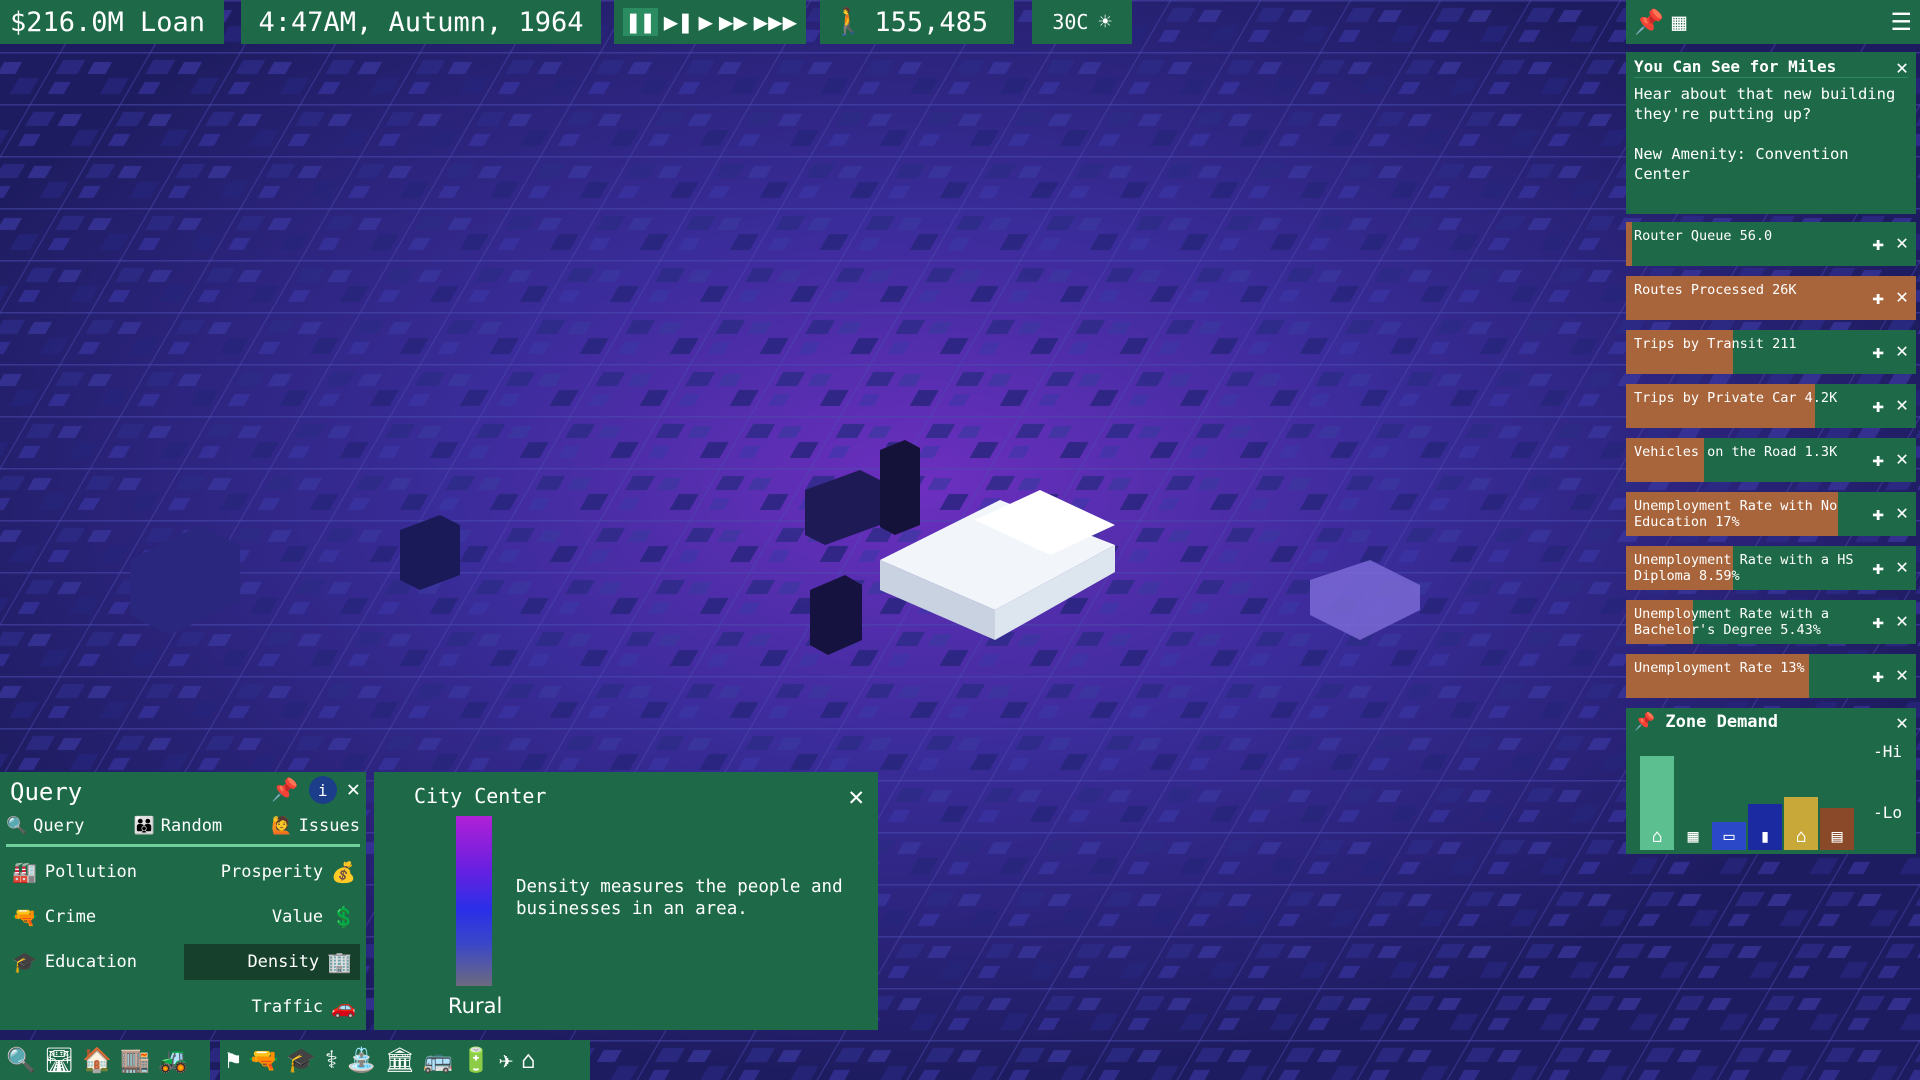 Image resolution: width=1920 pixels, height=1080 pixels. Describe the element at coordinates (421, 22) in the screenshot. I see `date-time-display: 4:47AM, Autumn, 1964` at that location.